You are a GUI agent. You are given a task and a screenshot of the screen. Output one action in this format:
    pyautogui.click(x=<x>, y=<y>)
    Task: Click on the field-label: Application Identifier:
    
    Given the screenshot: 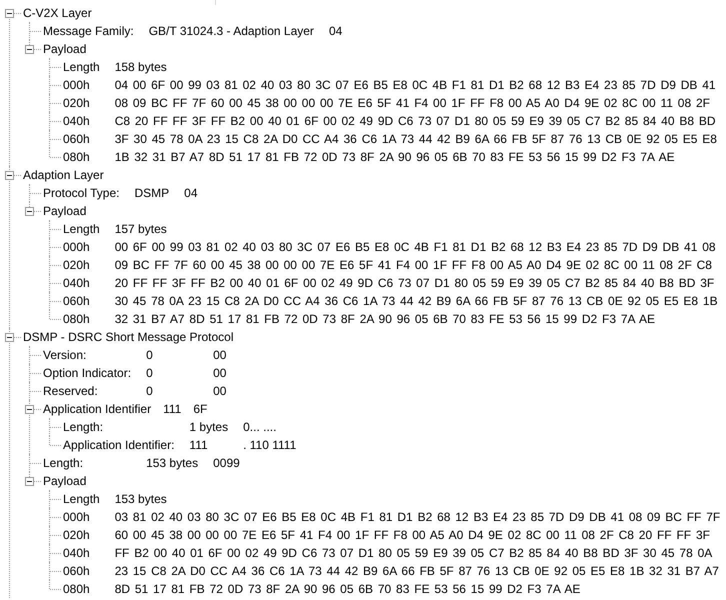 What is the action you would take?
    pyautogui.click(x=118, y=445)
    